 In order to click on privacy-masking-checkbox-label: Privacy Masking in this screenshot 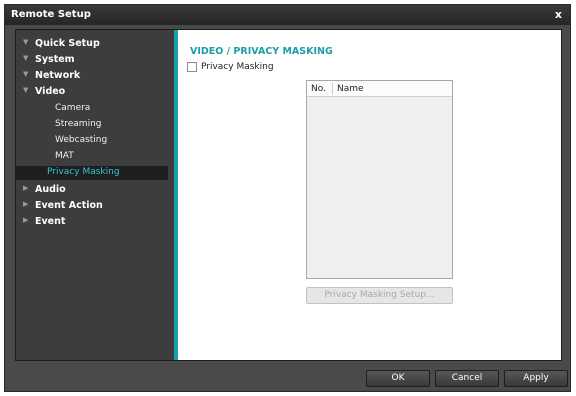, I will do `click(237, 67)`.